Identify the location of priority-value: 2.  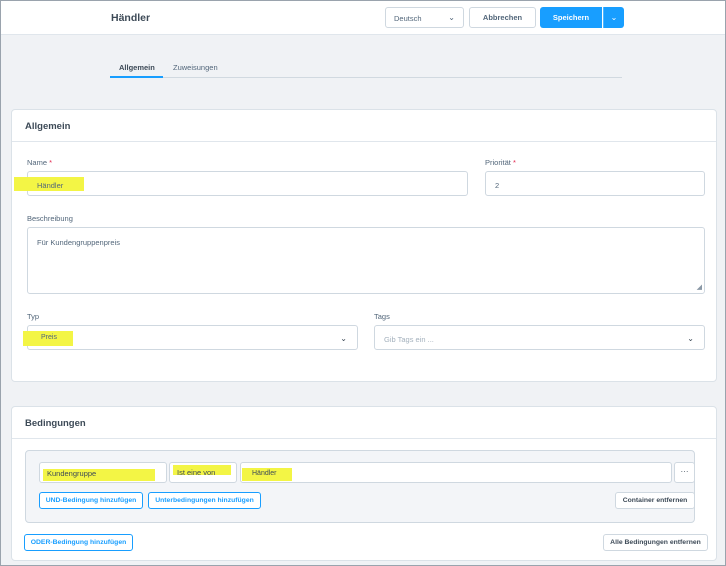
(497, 185).